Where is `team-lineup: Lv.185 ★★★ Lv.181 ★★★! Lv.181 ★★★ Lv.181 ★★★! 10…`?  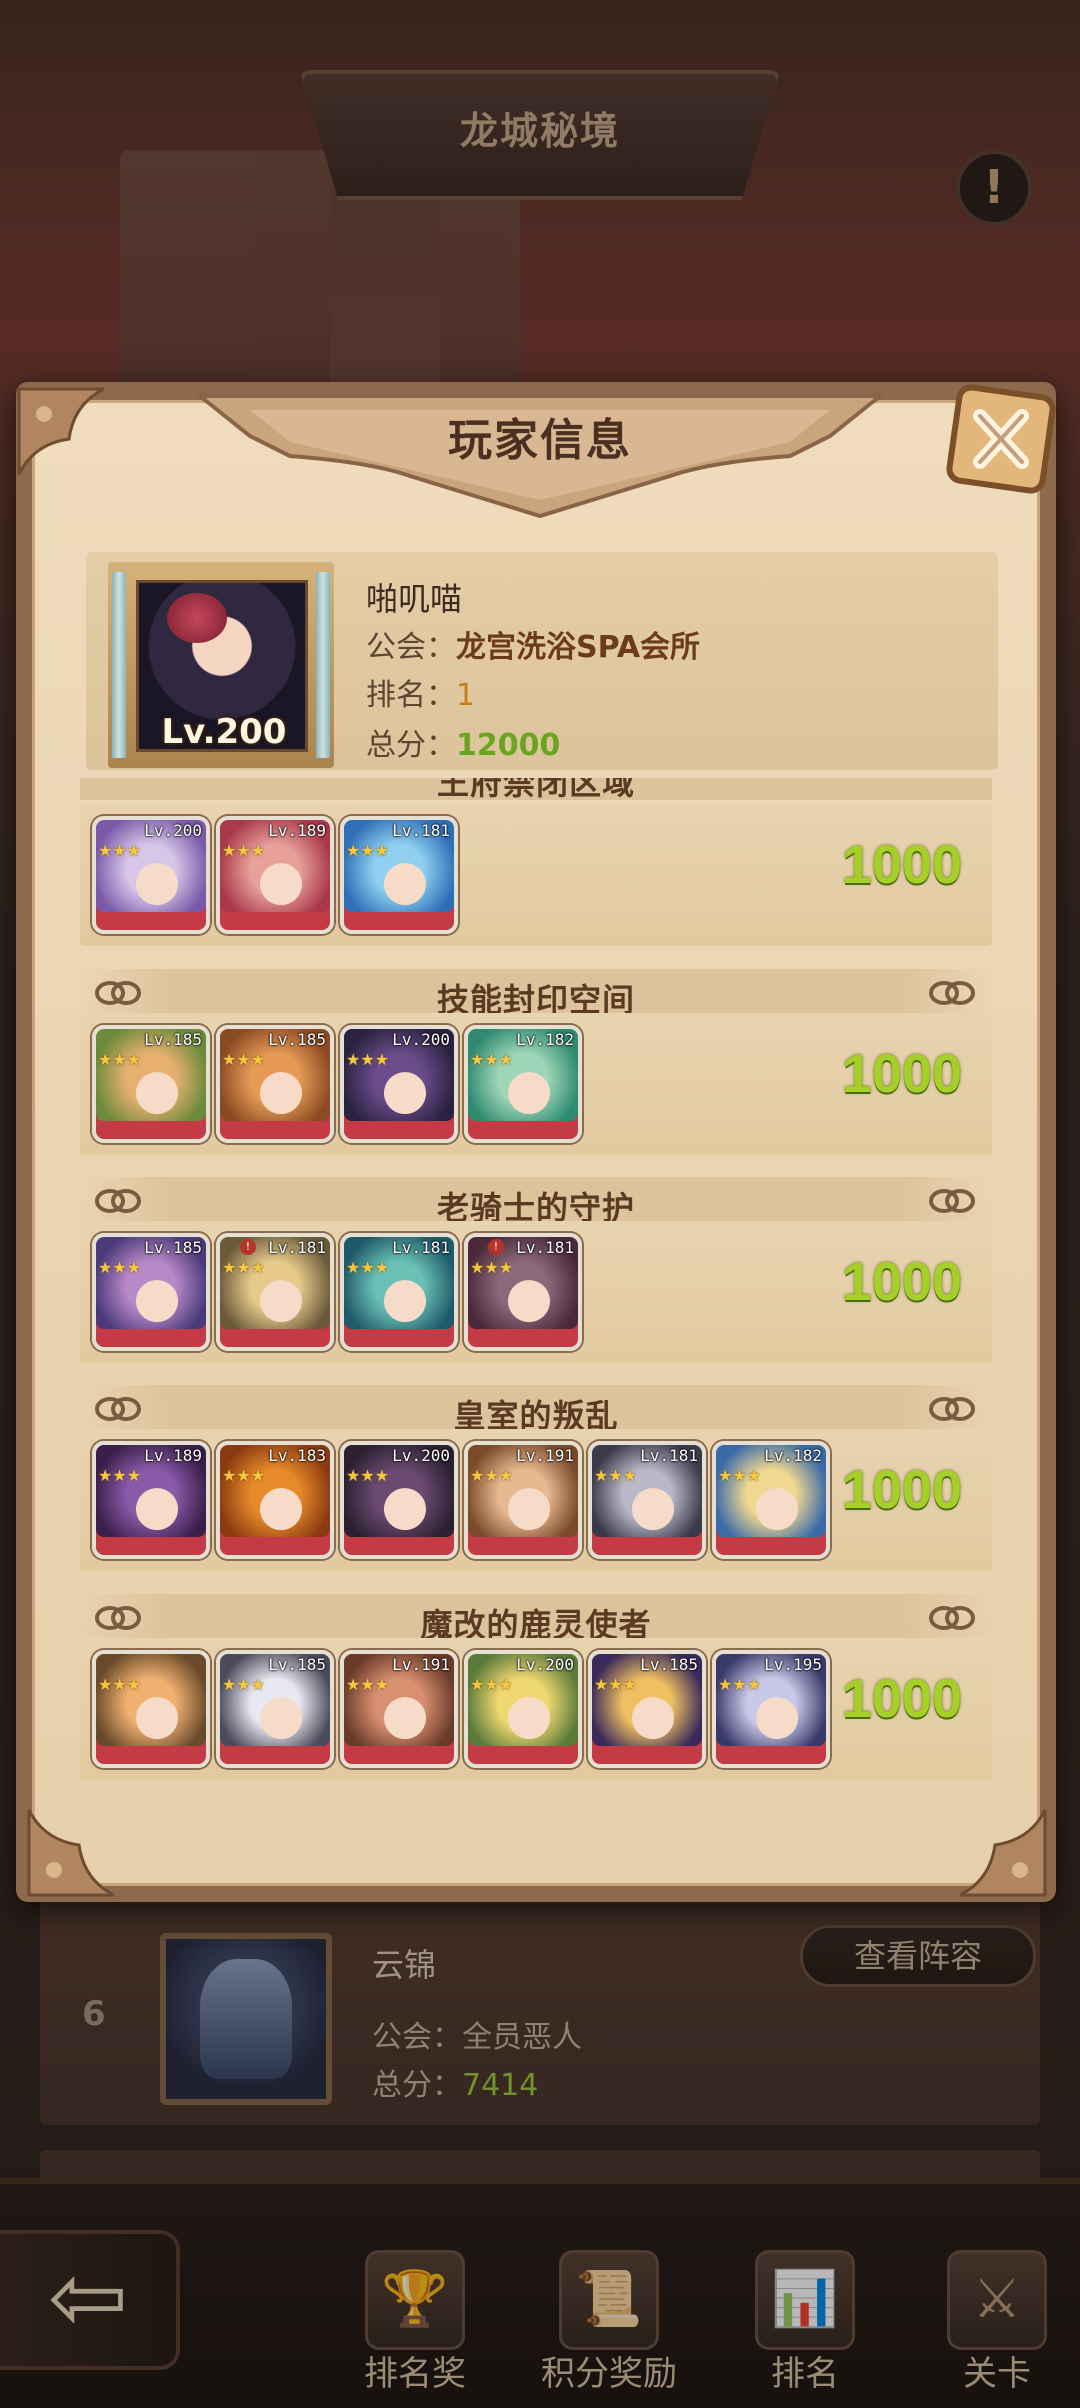
team-lineup: Lv.185 ★★★ Lv.181 ★★★! Lv.181 ★★★ Lv.181 ★★★! 10… is located at coordinates (536, 1292).